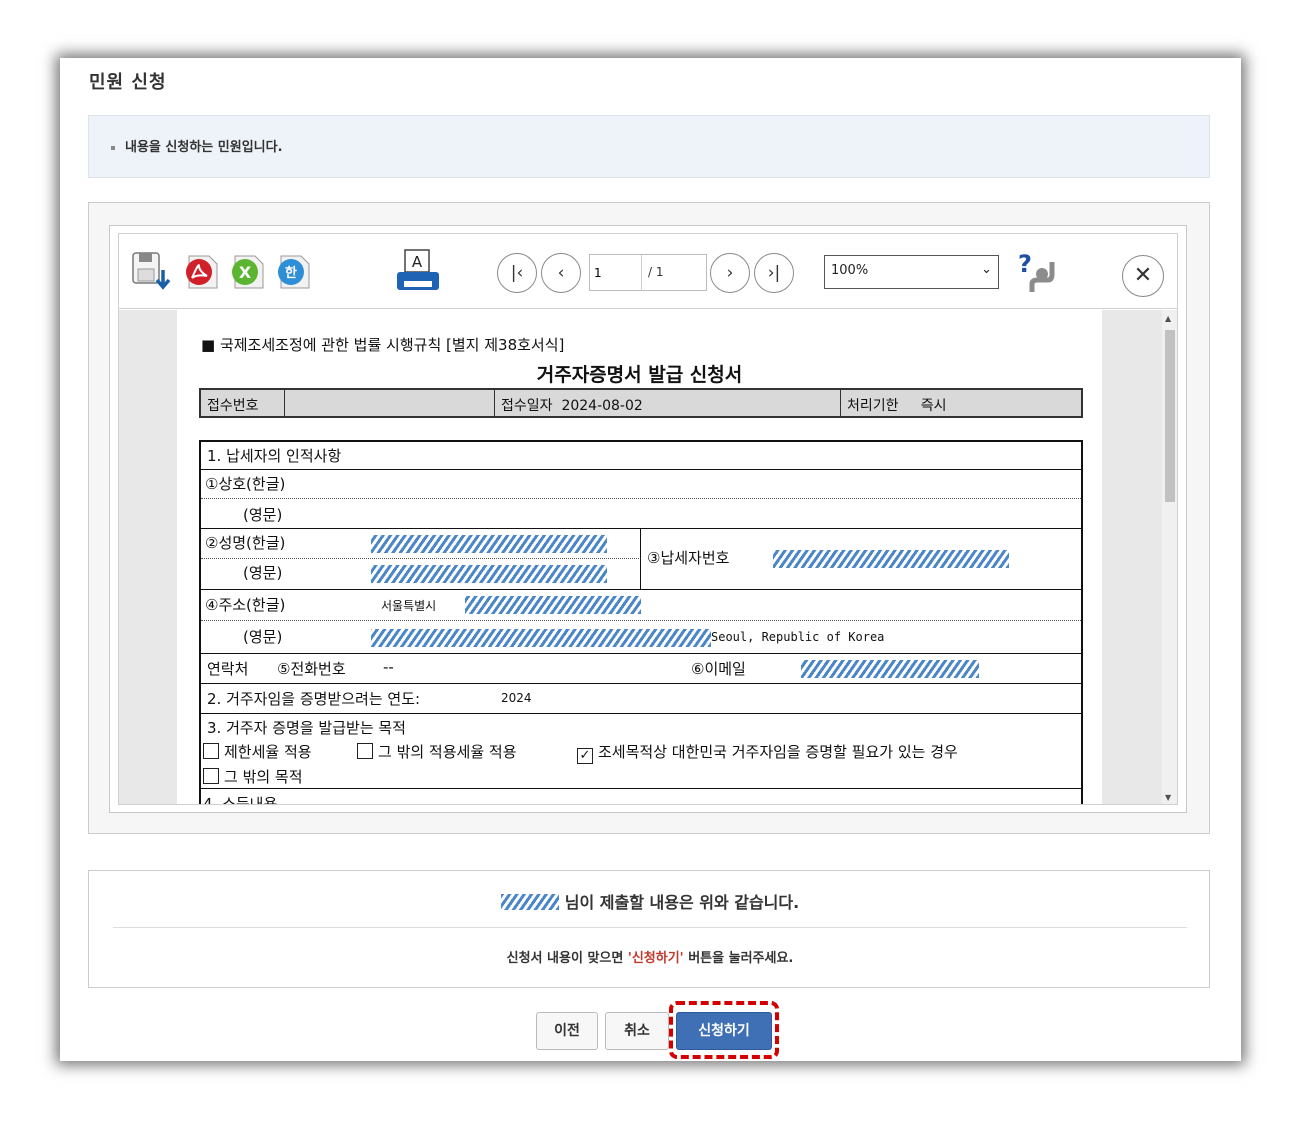 This screenshot has height=1123, width=1301. What do you see at coordinates (383, 345) in the screenshot?
I see `form-header: ■ 국제조세조정에 관한 법률 시행규칙 [별지 제38호서식]` at bounding box center [383, 345].